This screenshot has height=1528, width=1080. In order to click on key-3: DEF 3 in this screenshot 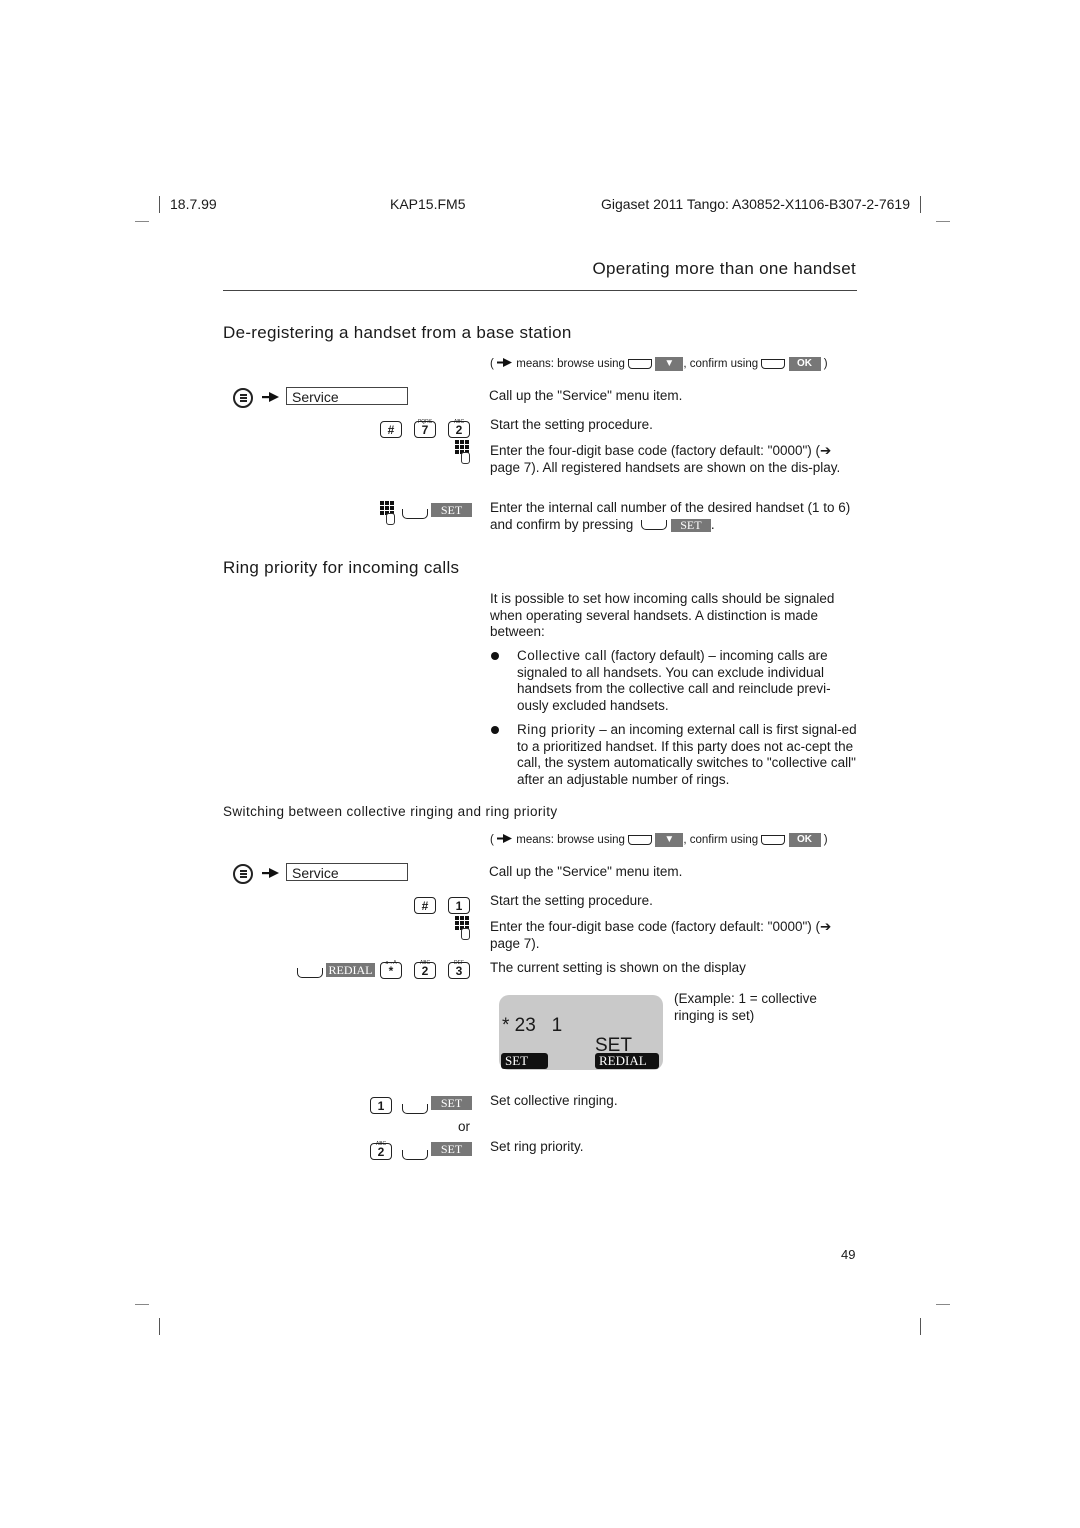, I will do `click(459, 969)`.